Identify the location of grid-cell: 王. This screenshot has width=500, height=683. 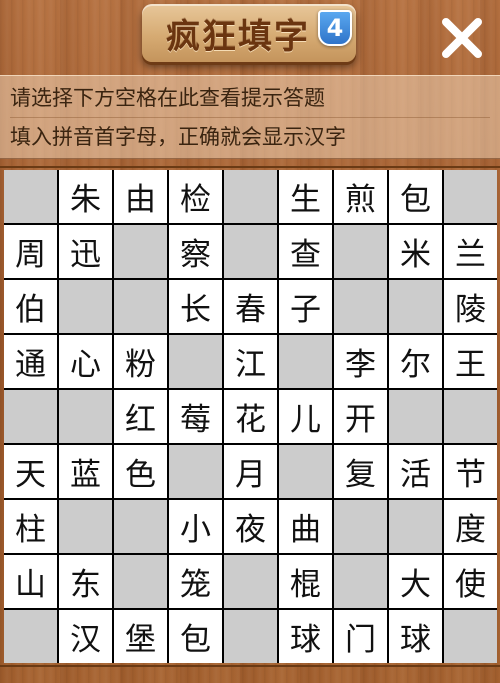
(470, 361).